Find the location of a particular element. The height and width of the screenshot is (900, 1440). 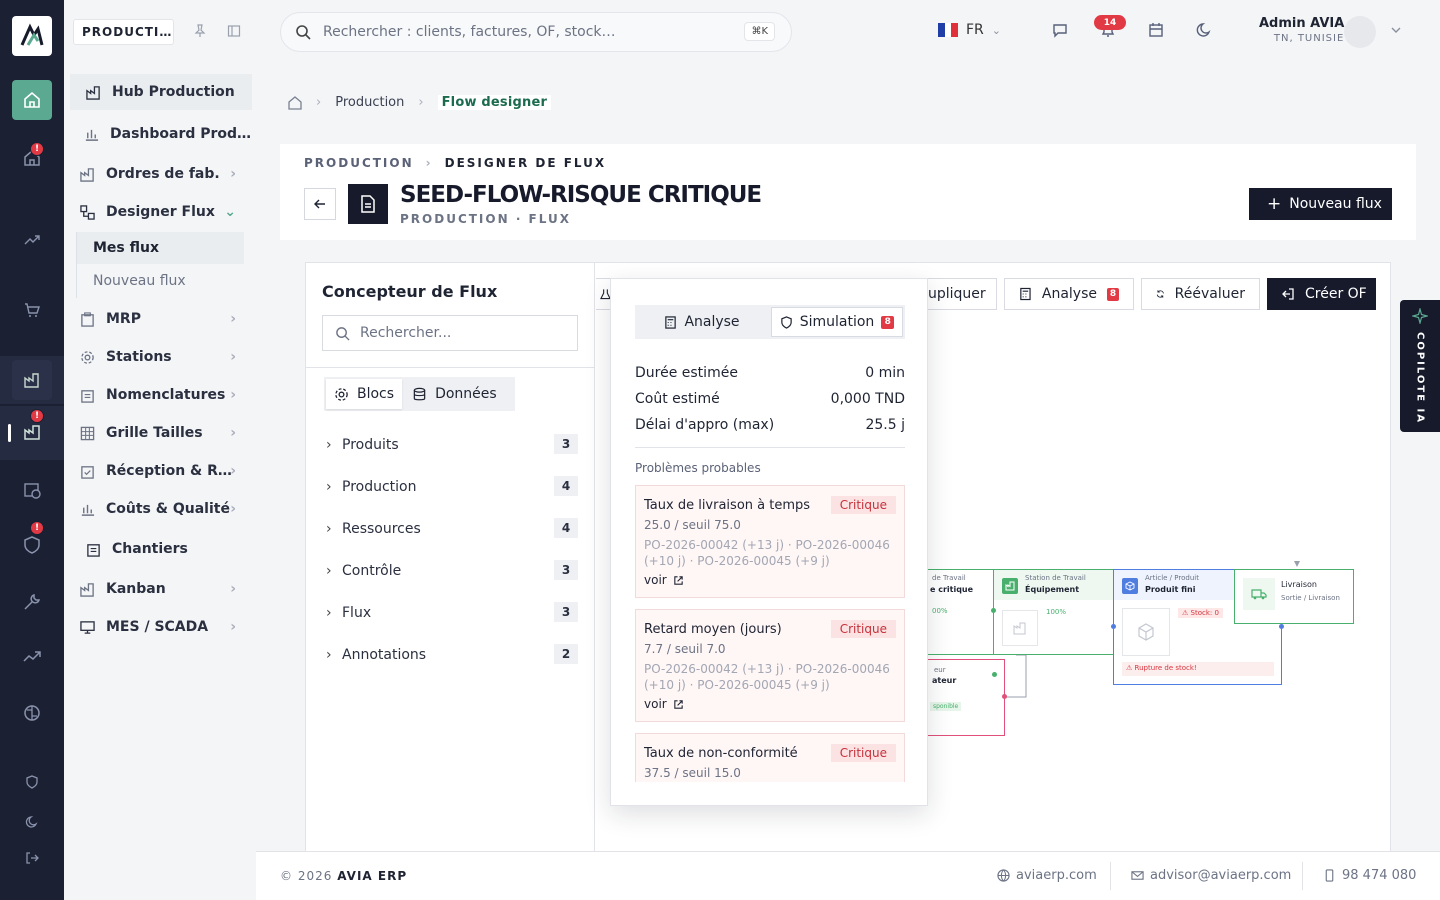

tab-donnees-label: Données is located at coordinates (466, 394).